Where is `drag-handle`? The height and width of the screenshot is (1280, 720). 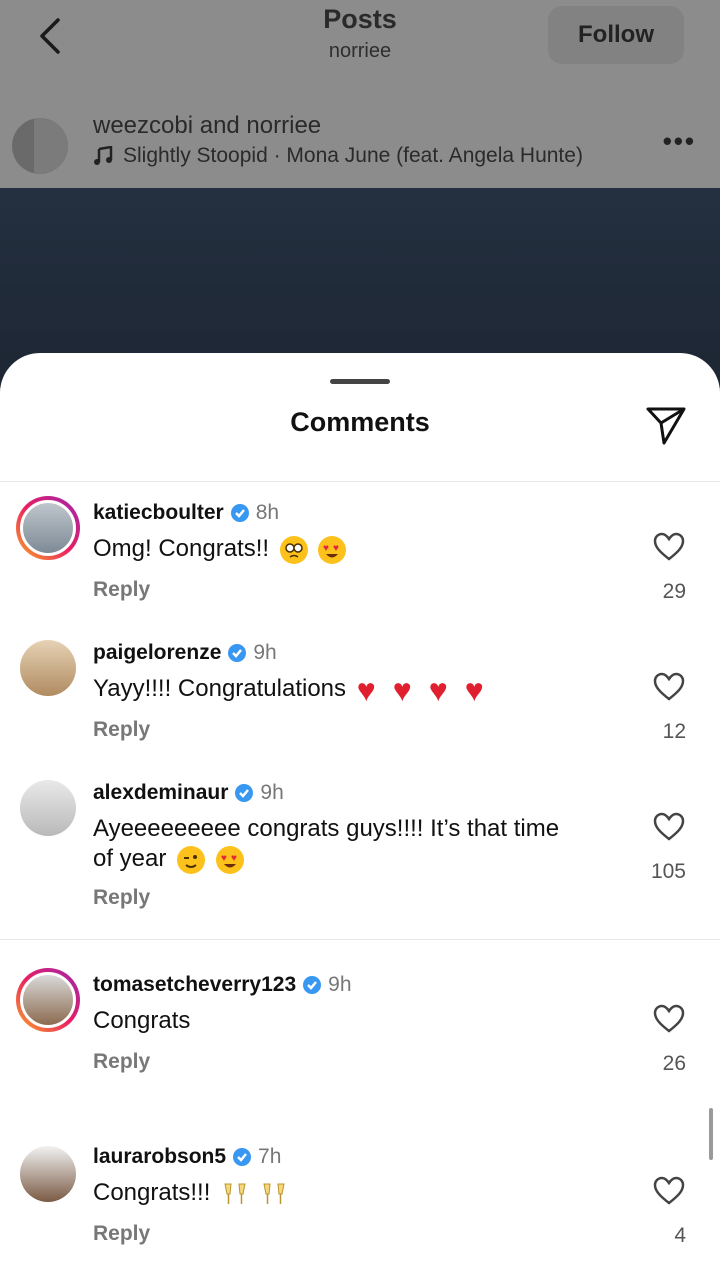 drag-handle is located at coordinates (360, 381).